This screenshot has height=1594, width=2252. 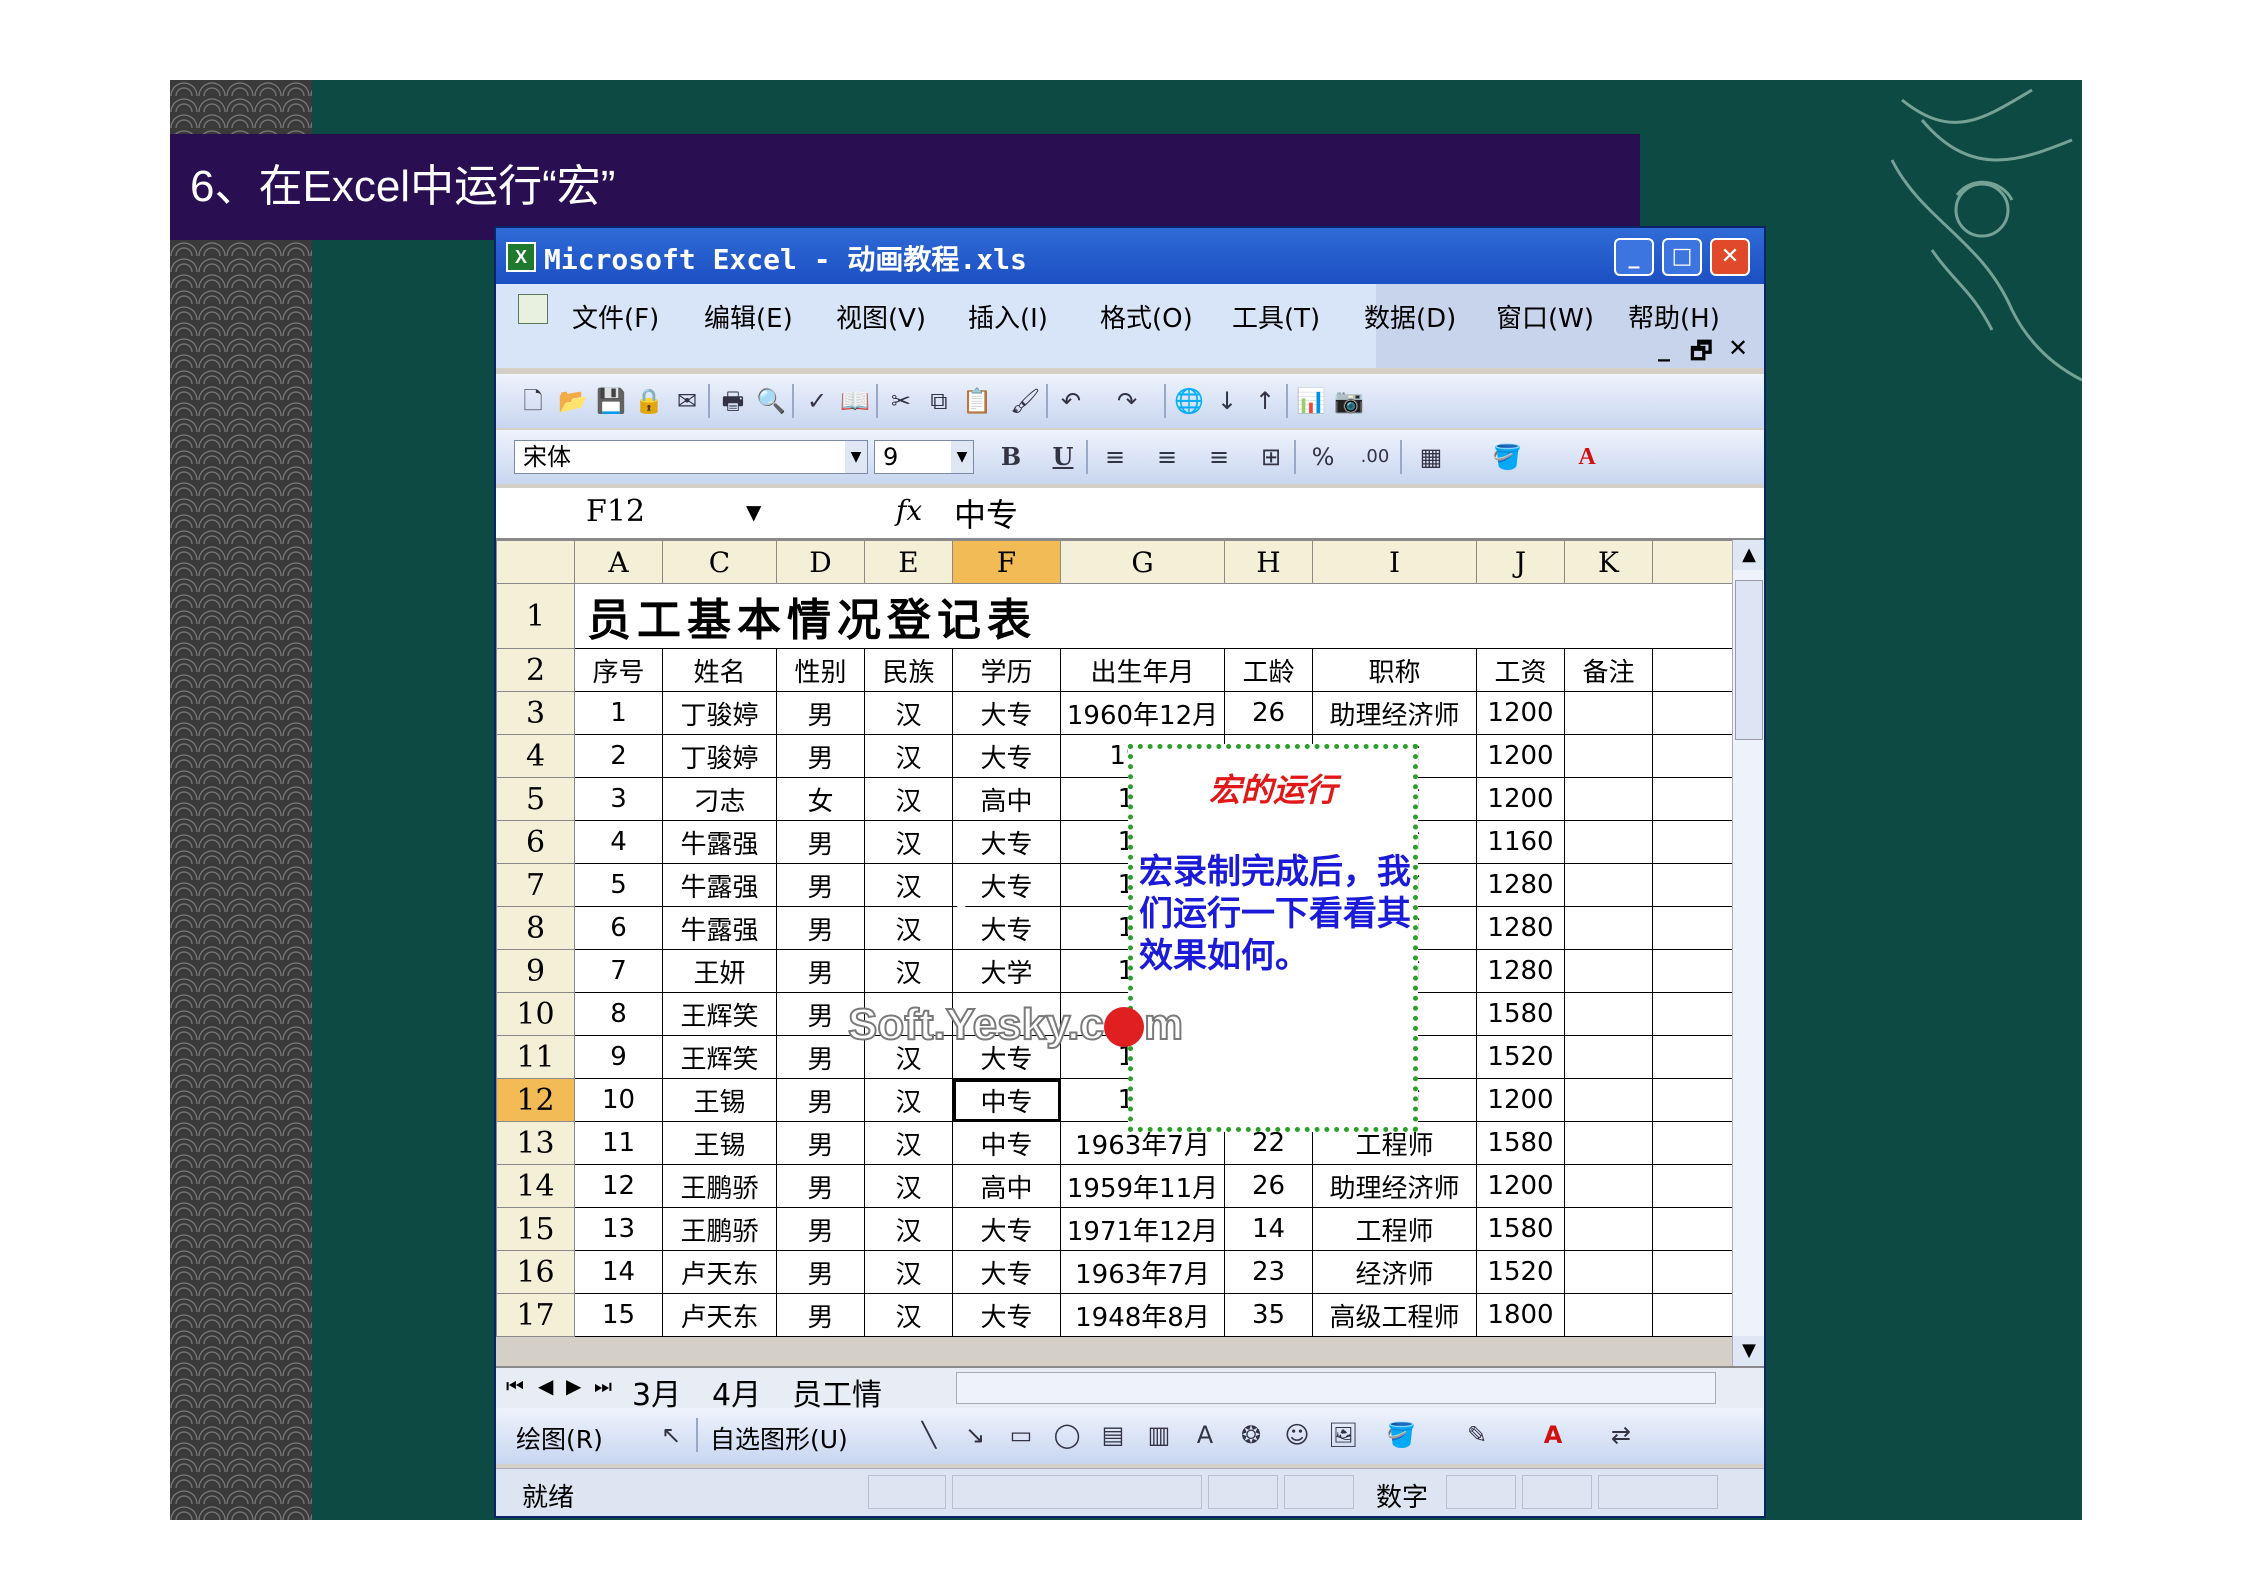 What do you see at coordinates (618, 1014) in the screenshot?
I see `table-cell: 8` at bounding box center [618, 1014].